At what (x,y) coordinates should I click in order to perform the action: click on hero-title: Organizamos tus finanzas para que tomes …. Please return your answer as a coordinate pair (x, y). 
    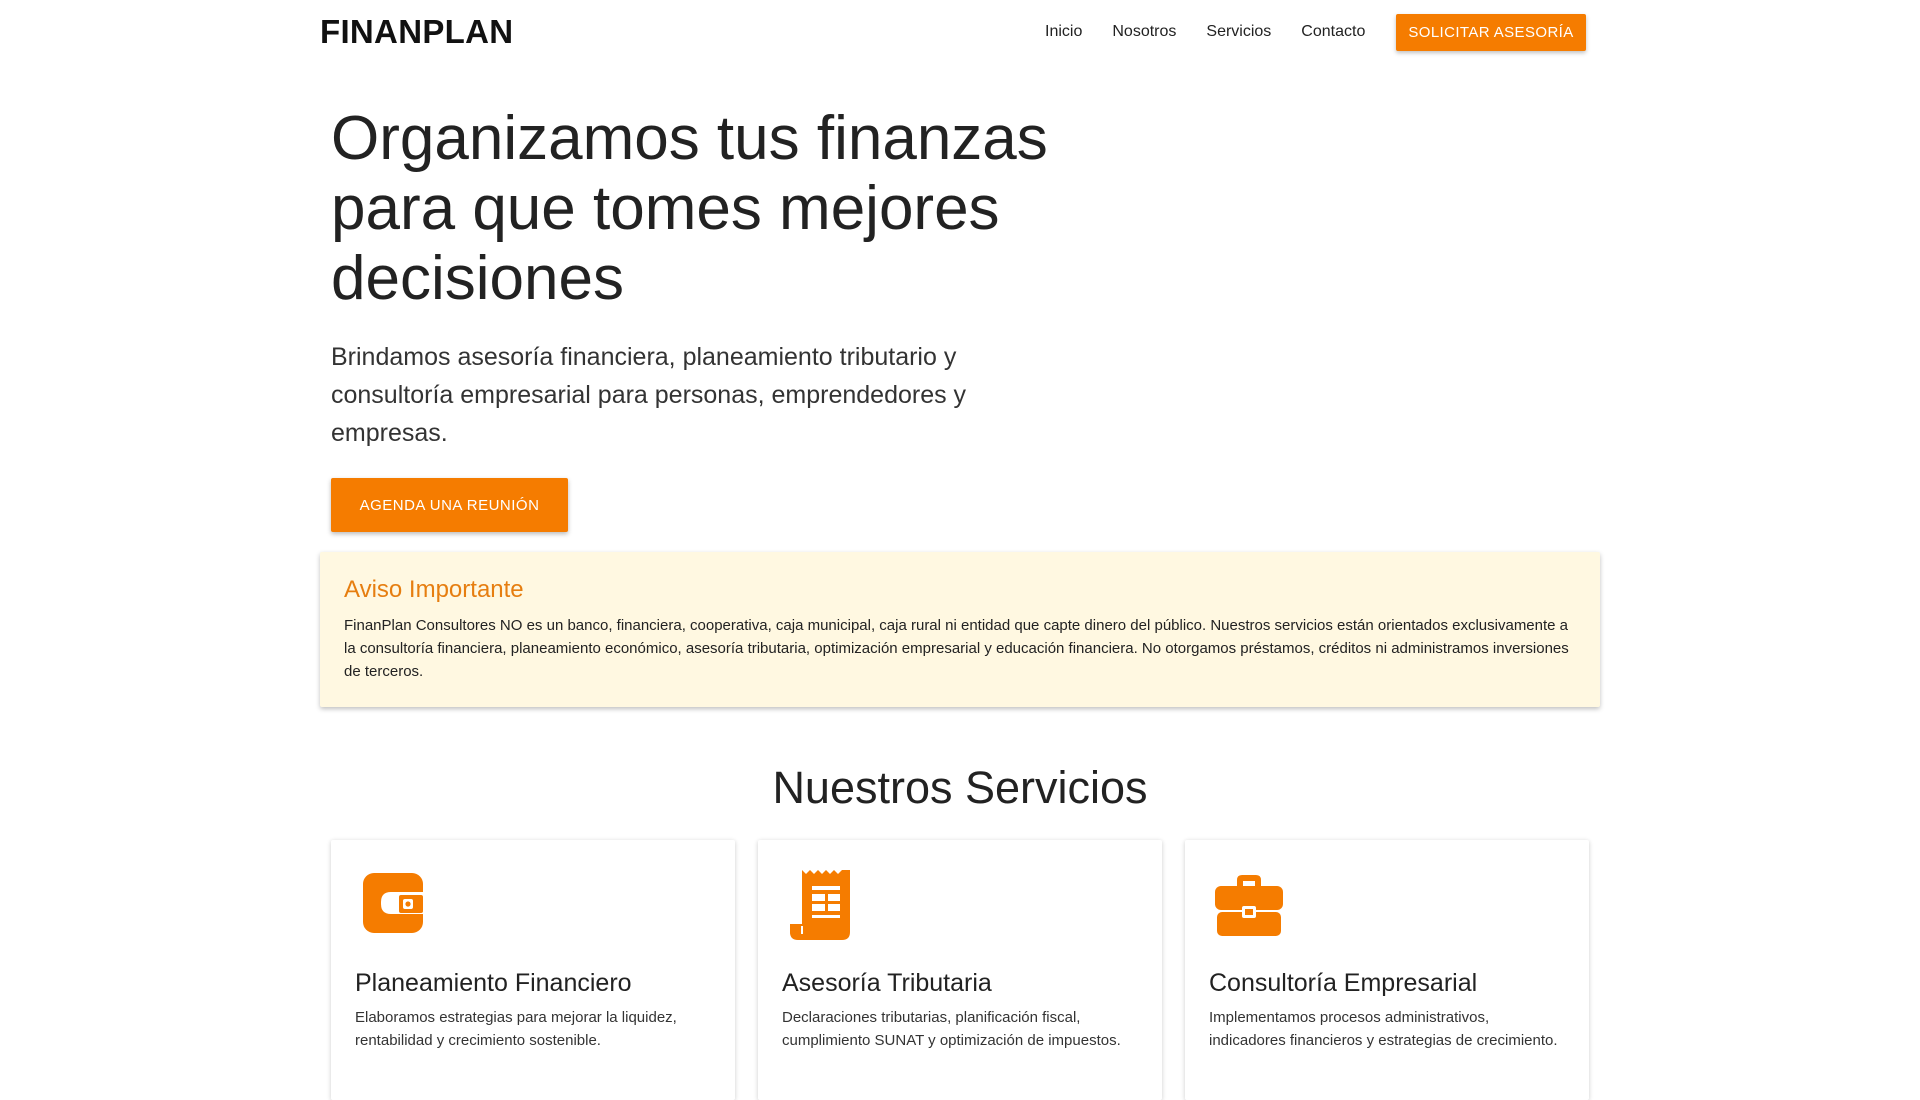
    Looking at the image, I should click on (689, 208).